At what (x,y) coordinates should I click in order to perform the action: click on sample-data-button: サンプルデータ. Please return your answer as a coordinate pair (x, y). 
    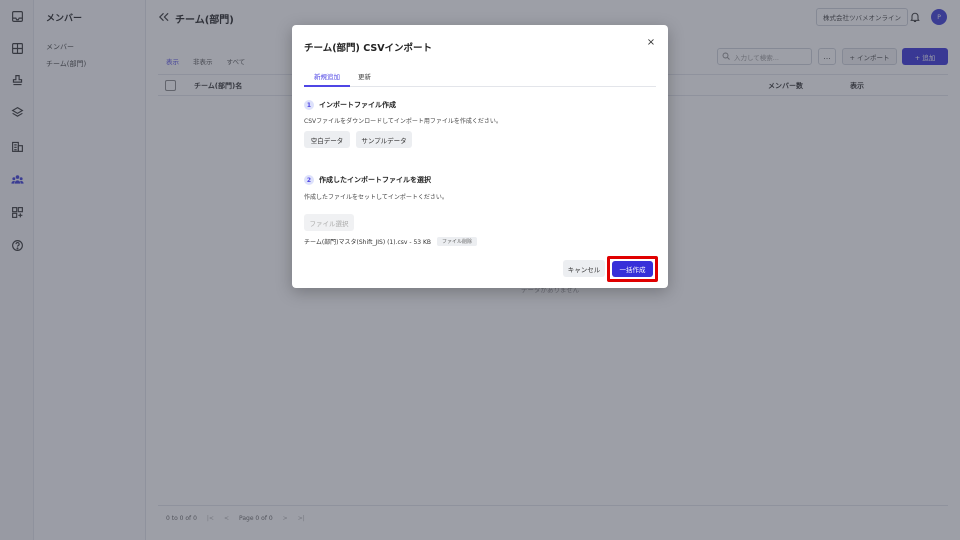
    Looking at the image, I should click on (384, 139).